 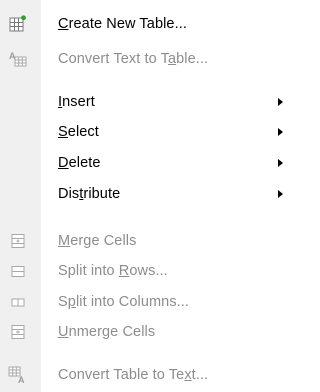 I want to click on table-new-icon, so click(x=18, y=24).